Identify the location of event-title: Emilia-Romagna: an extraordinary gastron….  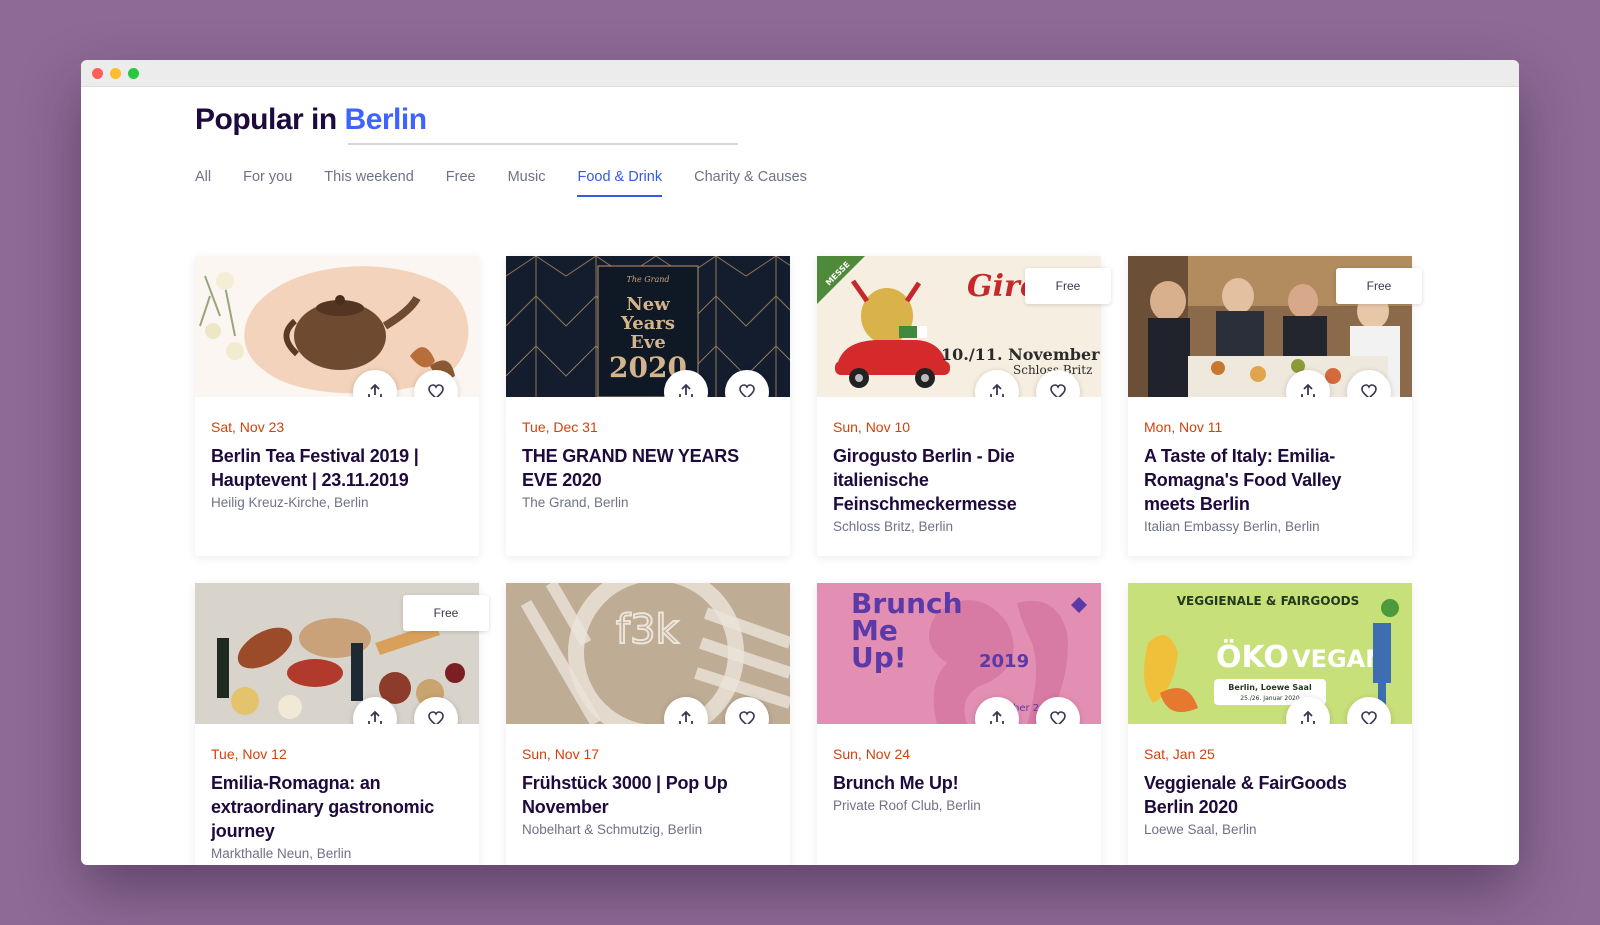
(337, 807).